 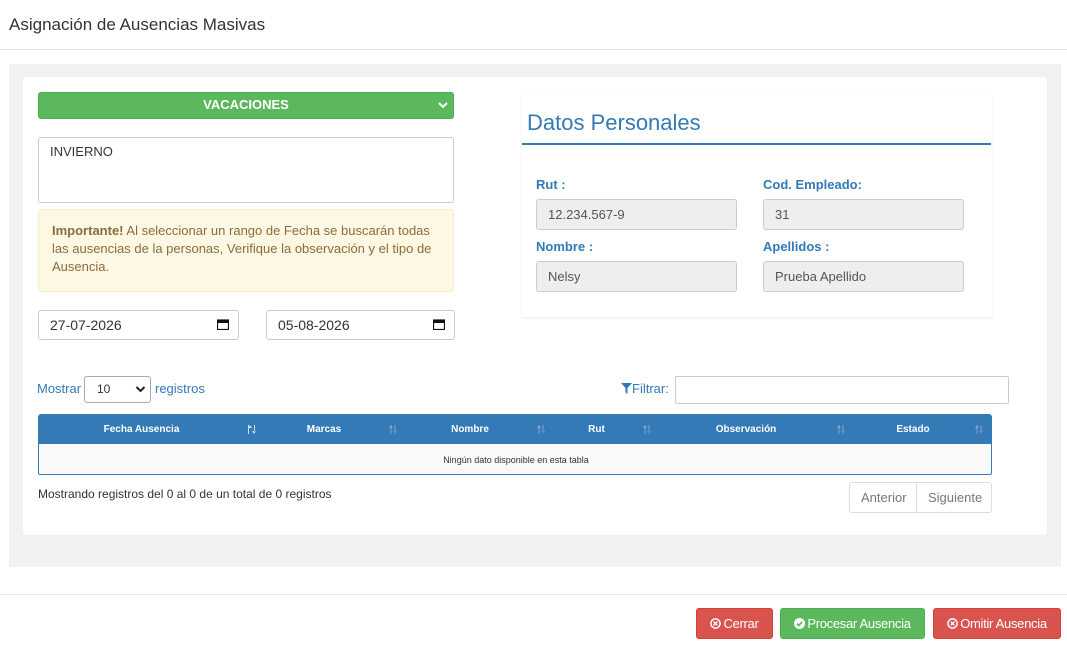 What do you see at coordinates (1003, 623) in the screenshot?
I see `skip-absence-label: Omitir Ausencia` at bounding box center [1003, 623].